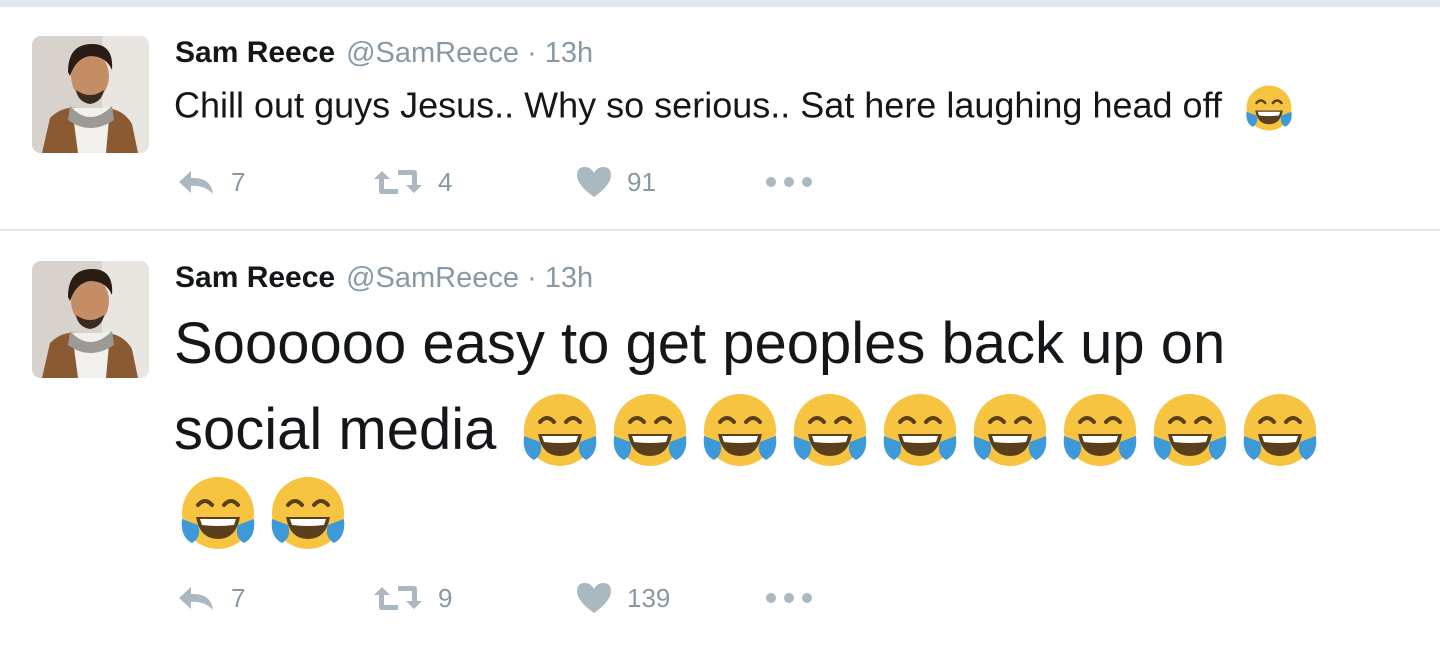 This screenshot has width=1440, height=645. Describe the element at coordinates (445, 597) in the screenshot. I see `retweet-count: 9` at that location.